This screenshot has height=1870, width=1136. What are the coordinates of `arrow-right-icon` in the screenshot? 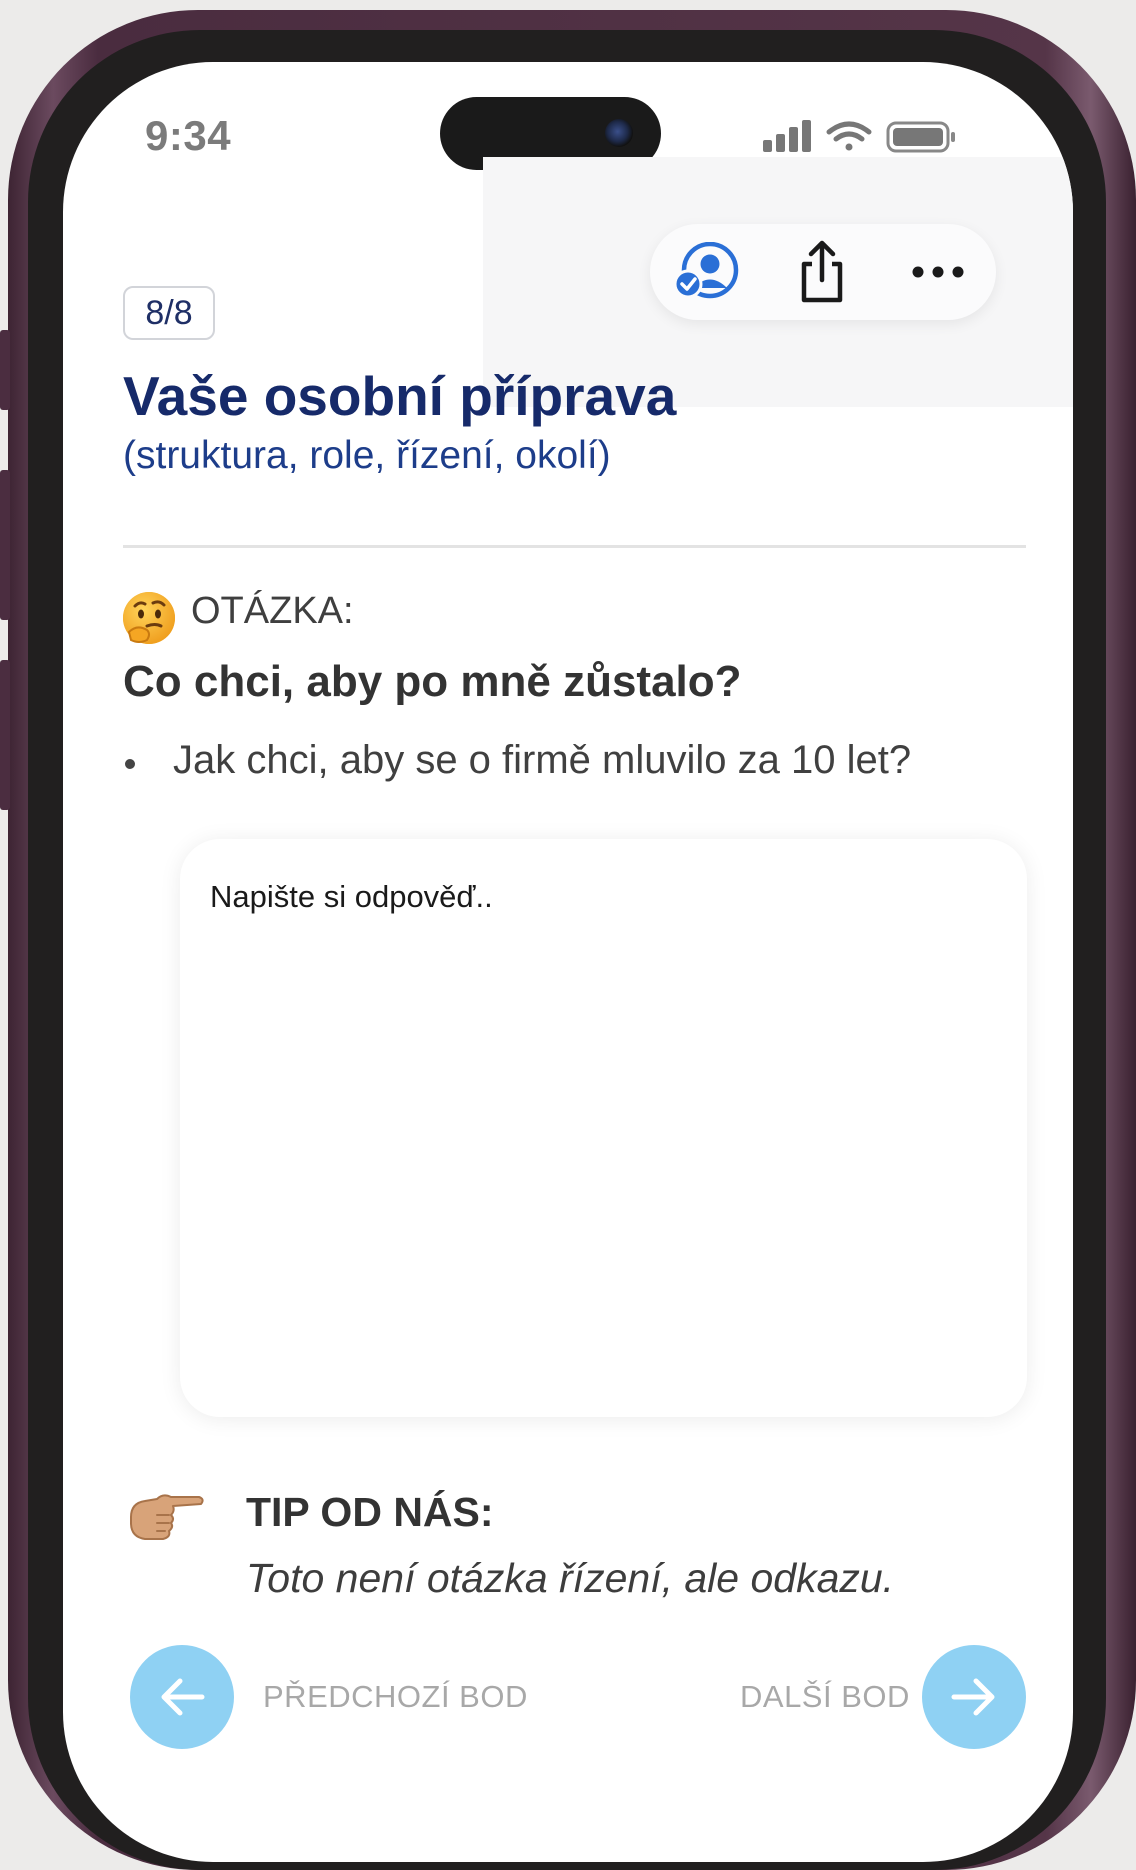 It's located at (973, 1697).